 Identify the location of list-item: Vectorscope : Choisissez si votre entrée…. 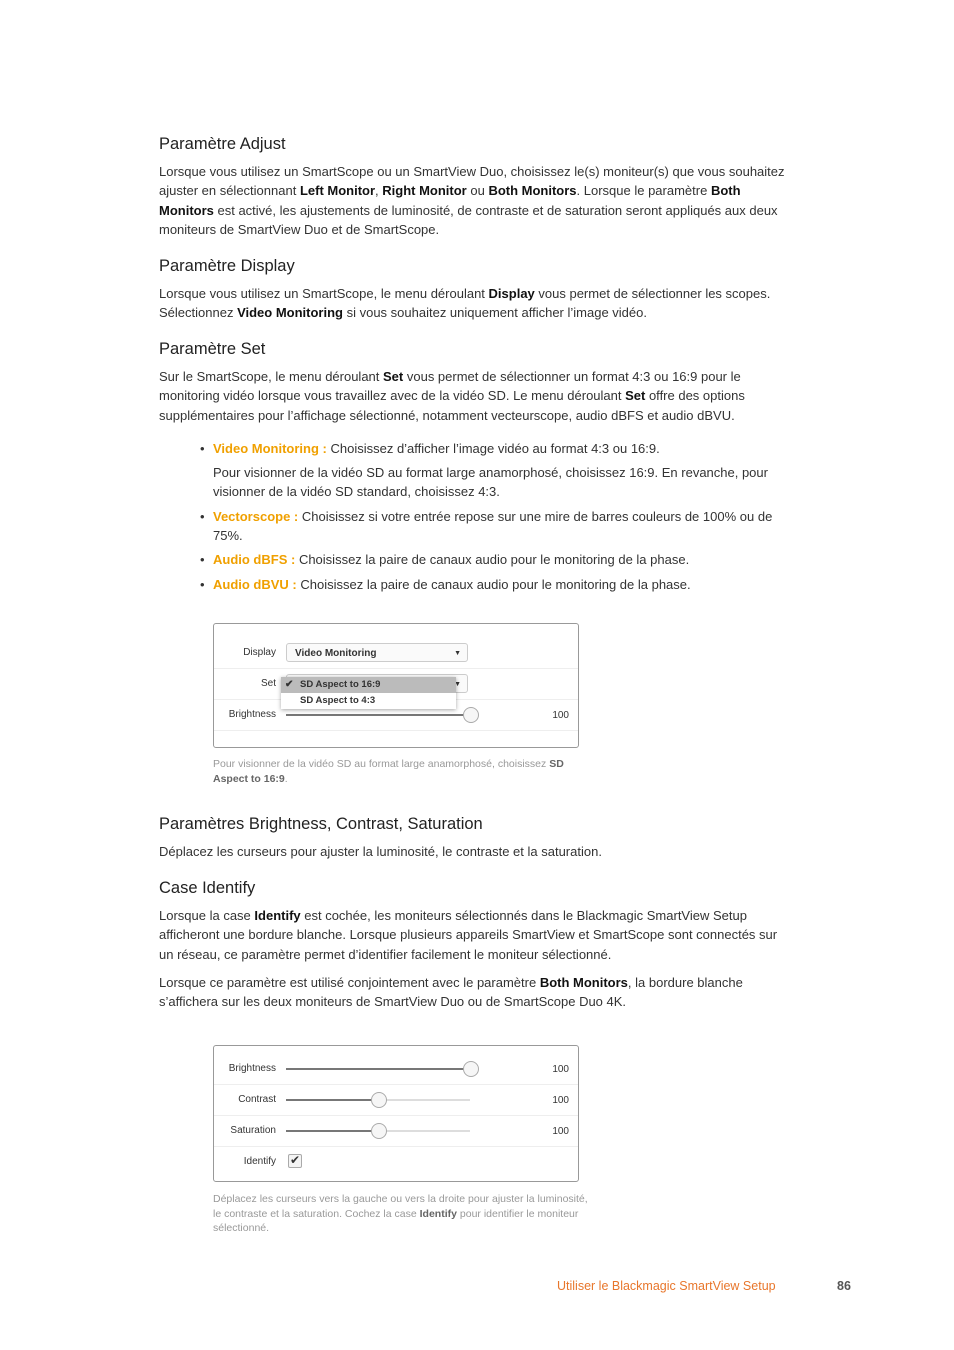
(495, 526).